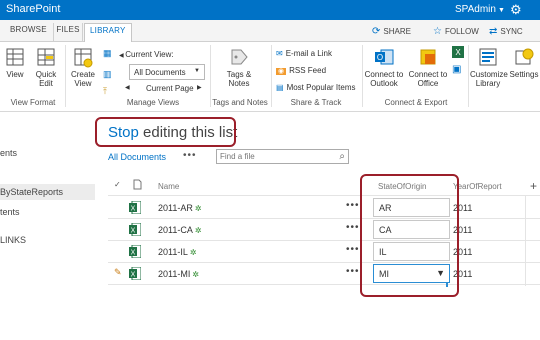 The width and height of the screenshot is (540, 340). Describe the element at coordinates (107, 53) in the screenshot. I see `modify-view-icon: ▦` at that location.